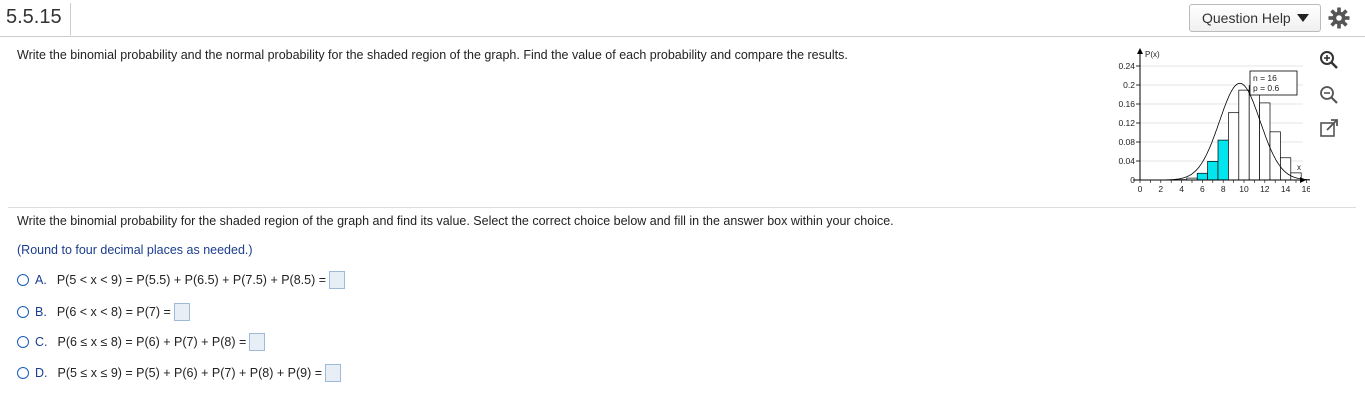 The height and width of the screenshot is (408, 1365). What do you see at coordinates (181, 312) in the screenshot?
I see `answer-box-b` at bounding box center [181, 312].